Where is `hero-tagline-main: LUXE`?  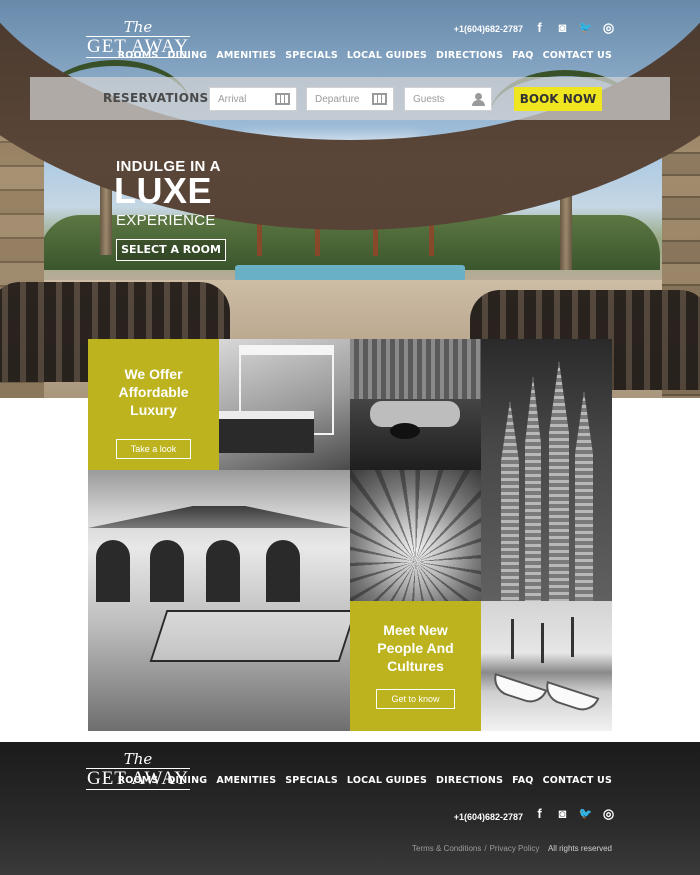 hero-tagline-main: LUXE is located at coordinates (163, 190).